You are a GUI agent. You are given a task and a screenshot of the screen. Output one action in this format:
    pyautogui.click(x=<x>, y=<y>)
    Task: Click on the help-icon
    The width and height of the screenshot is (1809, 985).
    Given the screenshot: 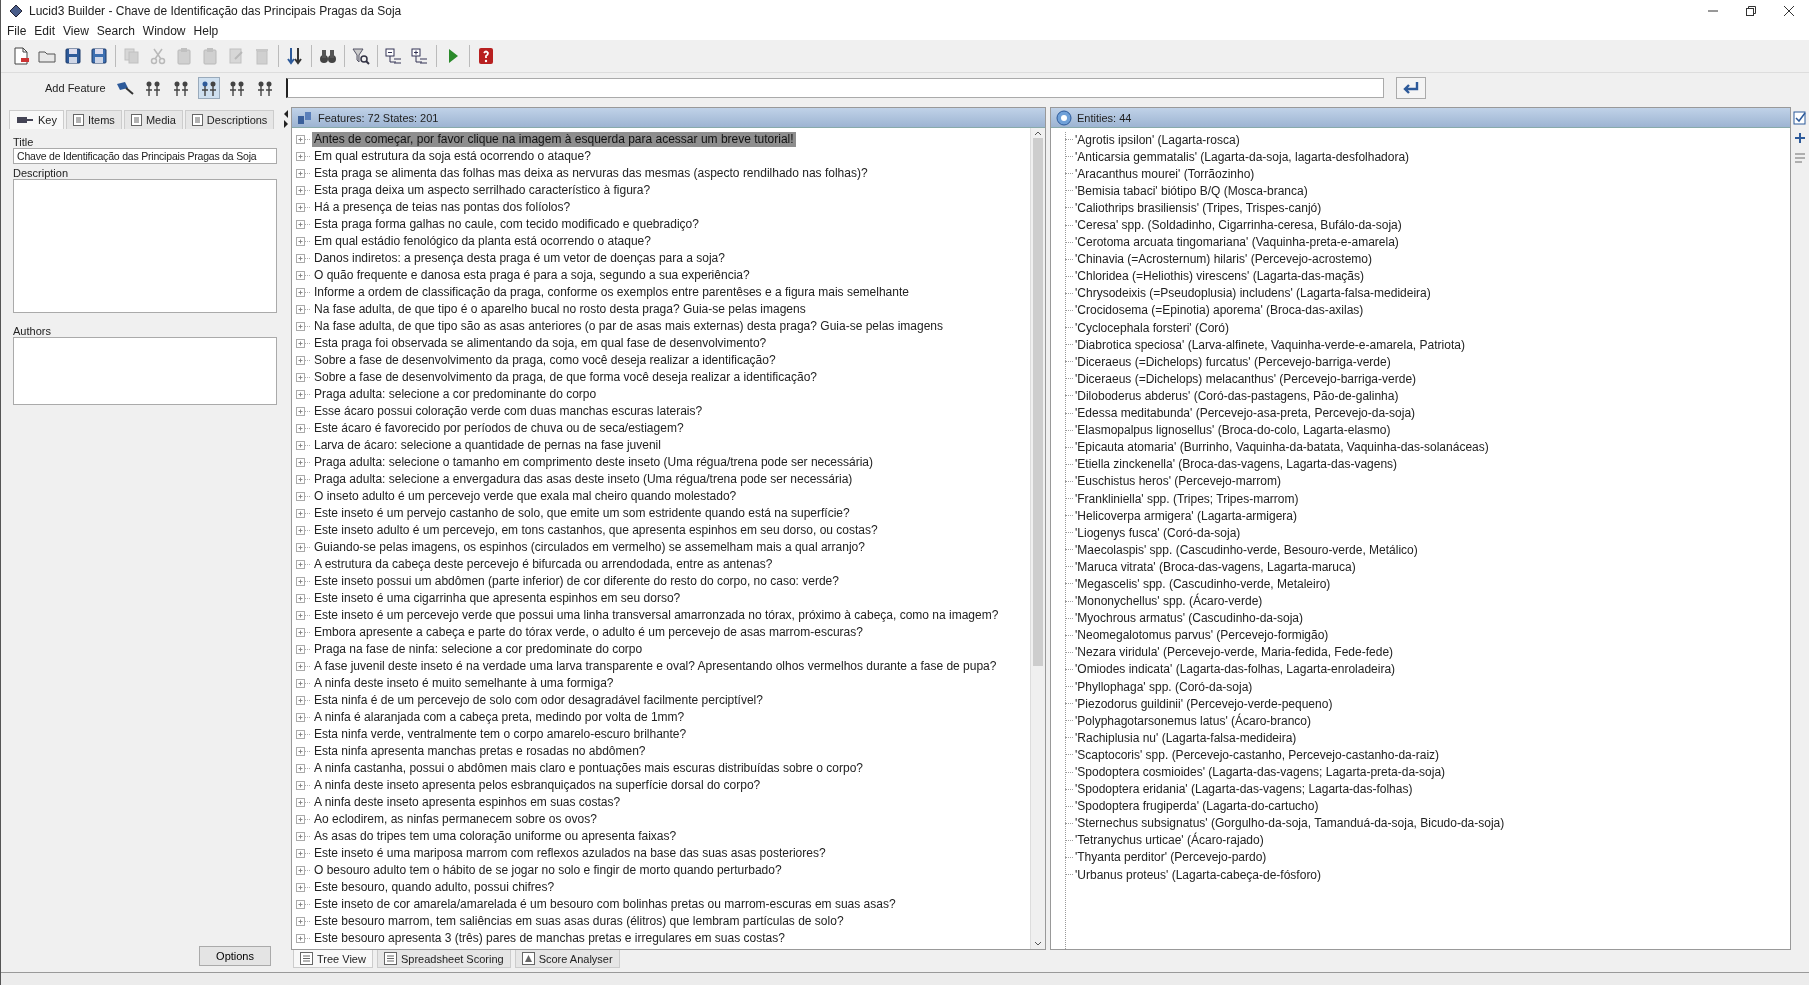 What is the action you would take?
    pyautogui.click(x=486, y=56)
    